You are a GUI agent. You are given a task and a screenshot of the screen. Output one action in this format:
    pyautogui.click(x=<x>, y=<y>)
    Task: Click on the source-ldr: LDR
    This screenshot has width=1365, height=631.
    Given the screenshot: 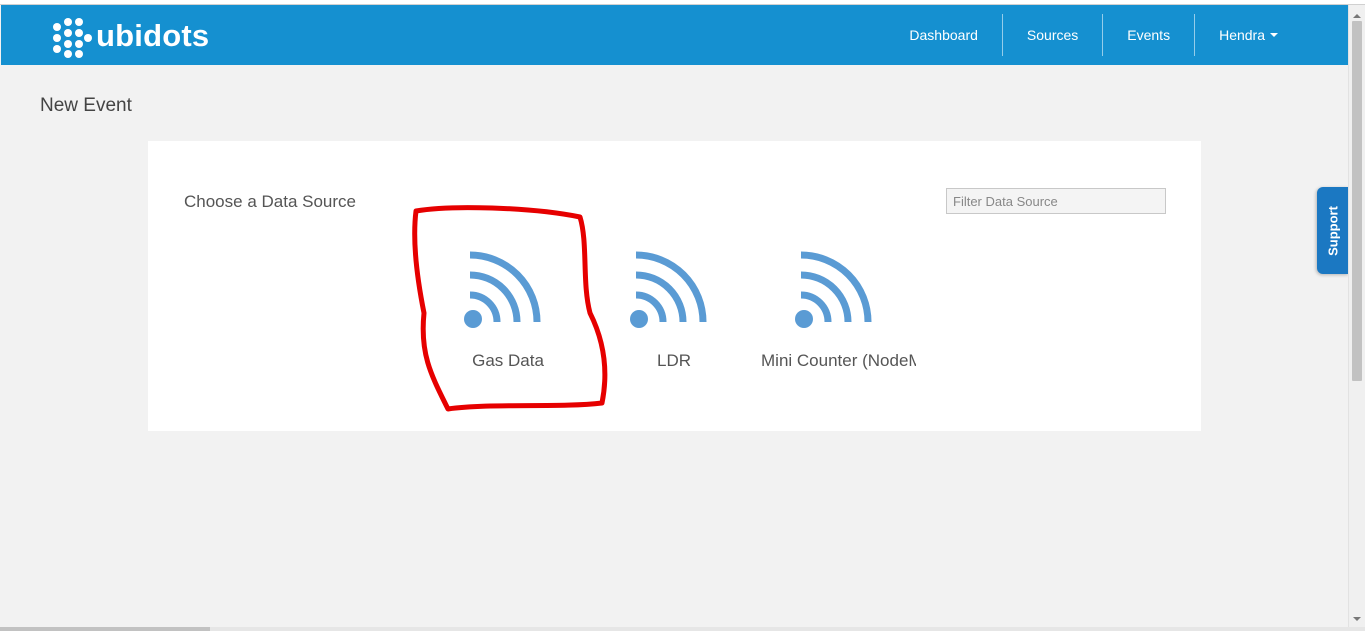 What is the action you would take?
    pyautogui.click(x=674, y=310)
    